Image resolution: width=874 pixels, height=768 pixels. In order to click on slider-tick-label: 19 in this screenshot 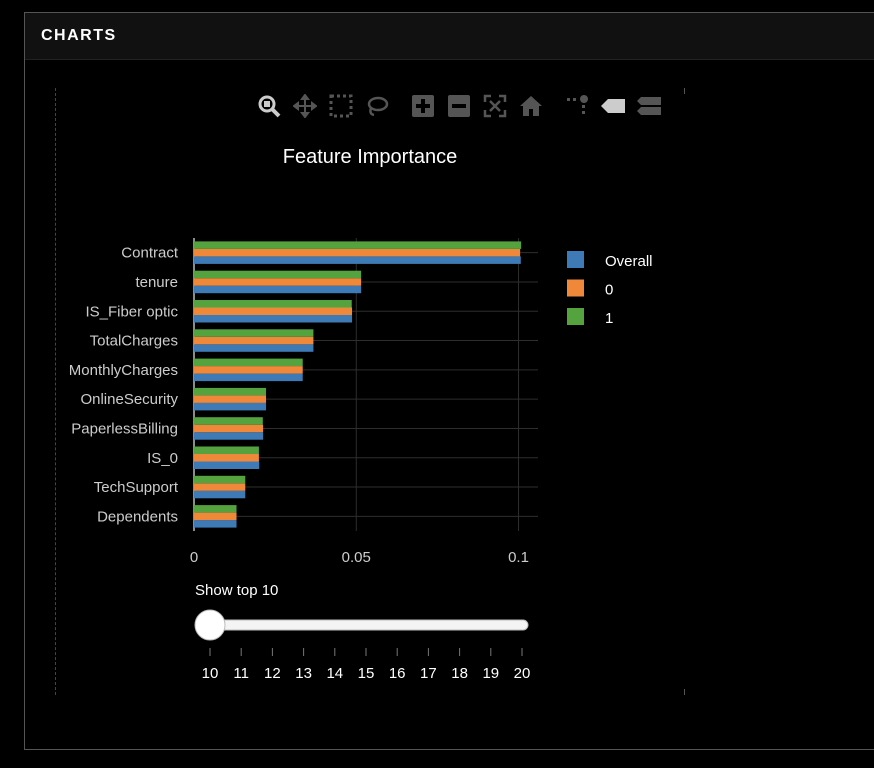, I will do `click(490, 673)`.